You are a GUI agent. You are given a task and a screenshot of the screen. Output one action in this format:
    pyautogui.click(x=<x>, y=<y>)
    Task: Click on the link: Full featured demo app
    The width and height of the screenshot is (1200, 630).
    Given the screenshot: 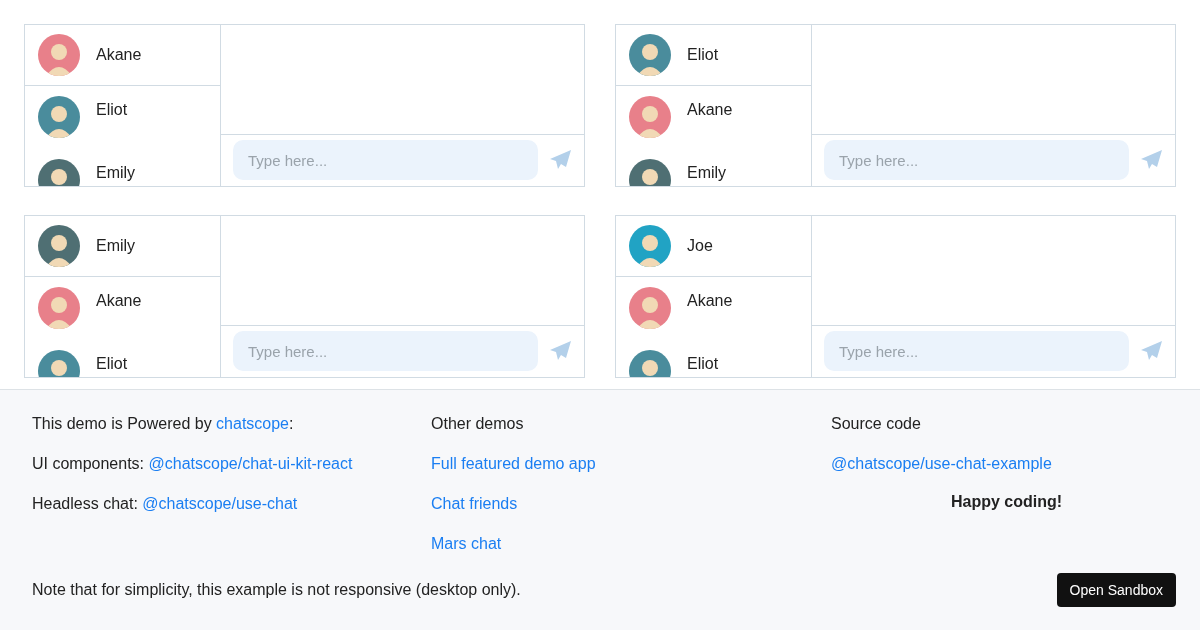 What is the action you would take?
    pyautogui.click(x=513, y=463)
    